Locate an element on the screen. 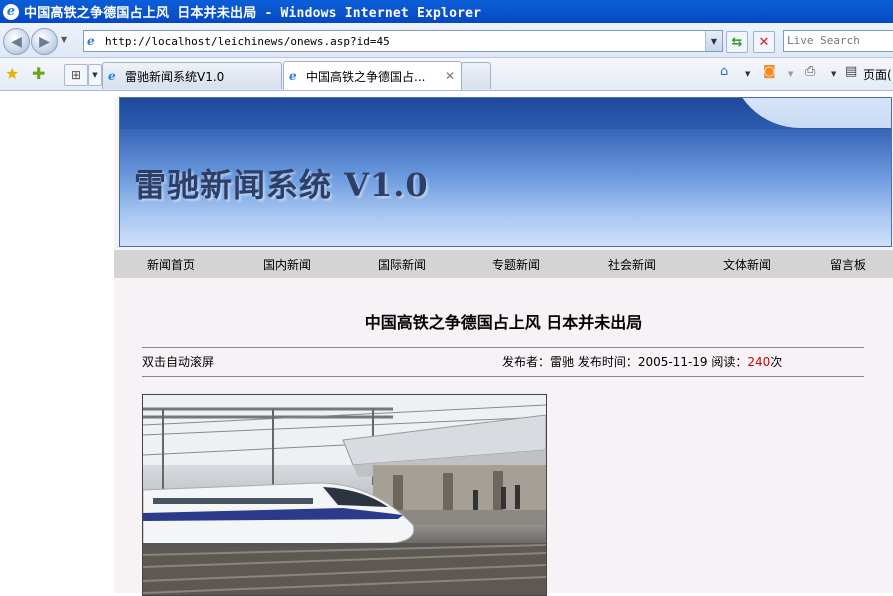  search-box is located at coordinates (838, 41).